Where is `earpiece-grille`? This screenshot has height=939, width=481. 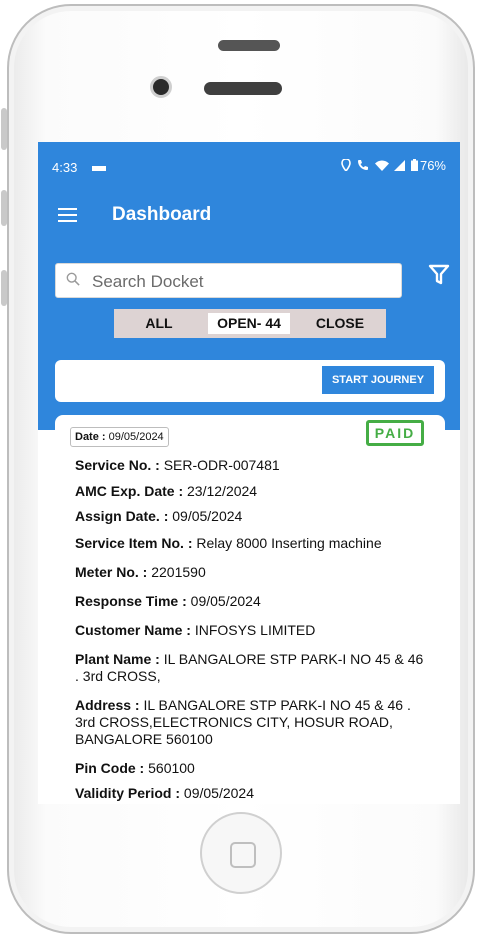 earpiece-grille is located at coordinates (243, 88).